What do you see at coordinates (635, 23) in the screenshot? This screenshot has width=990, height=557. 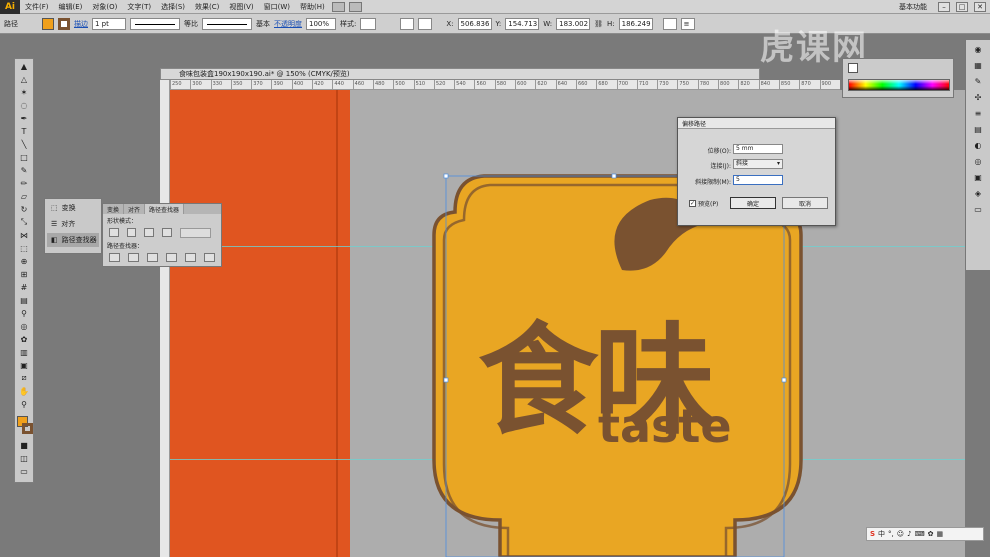 I see `height-field: 186.249` at bounding box center [635, 23].